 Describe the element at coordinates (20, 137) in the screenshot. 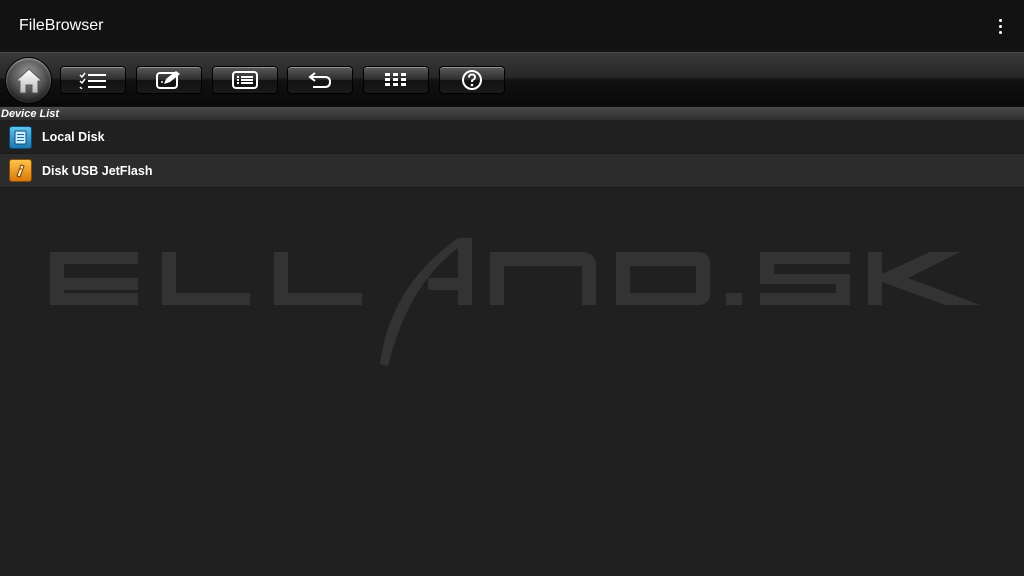

I see `local-disk-icon` at that location.